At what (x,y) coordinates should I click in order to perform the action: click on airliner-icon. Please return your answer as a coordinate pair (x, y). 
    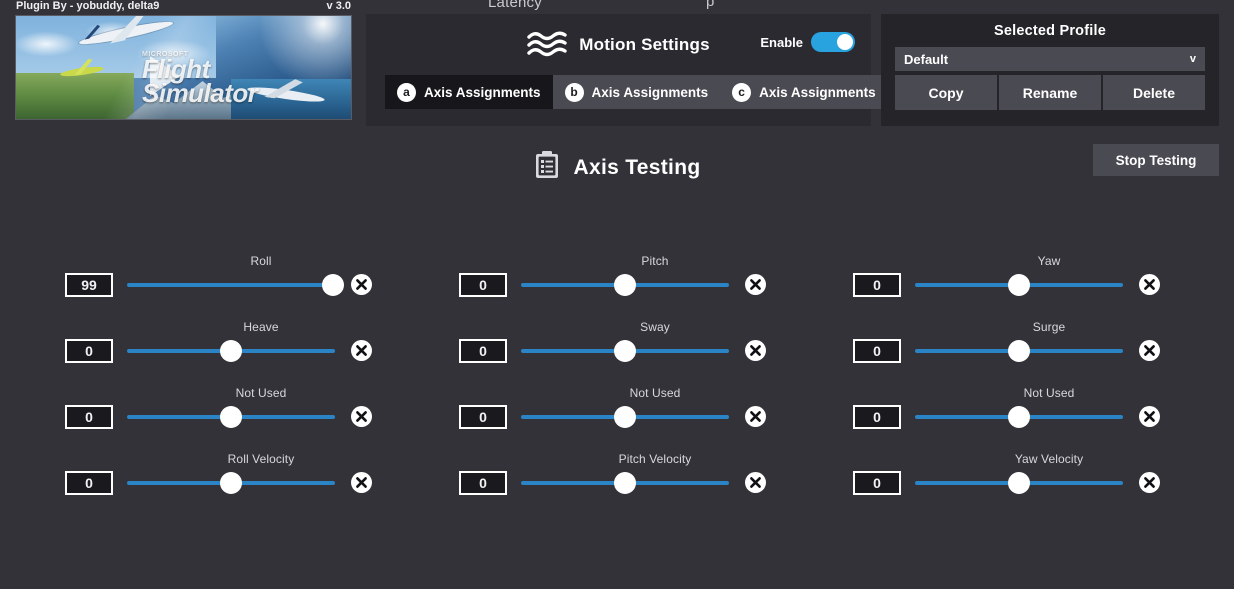
    Looking at the image, I should click on (126, 33).